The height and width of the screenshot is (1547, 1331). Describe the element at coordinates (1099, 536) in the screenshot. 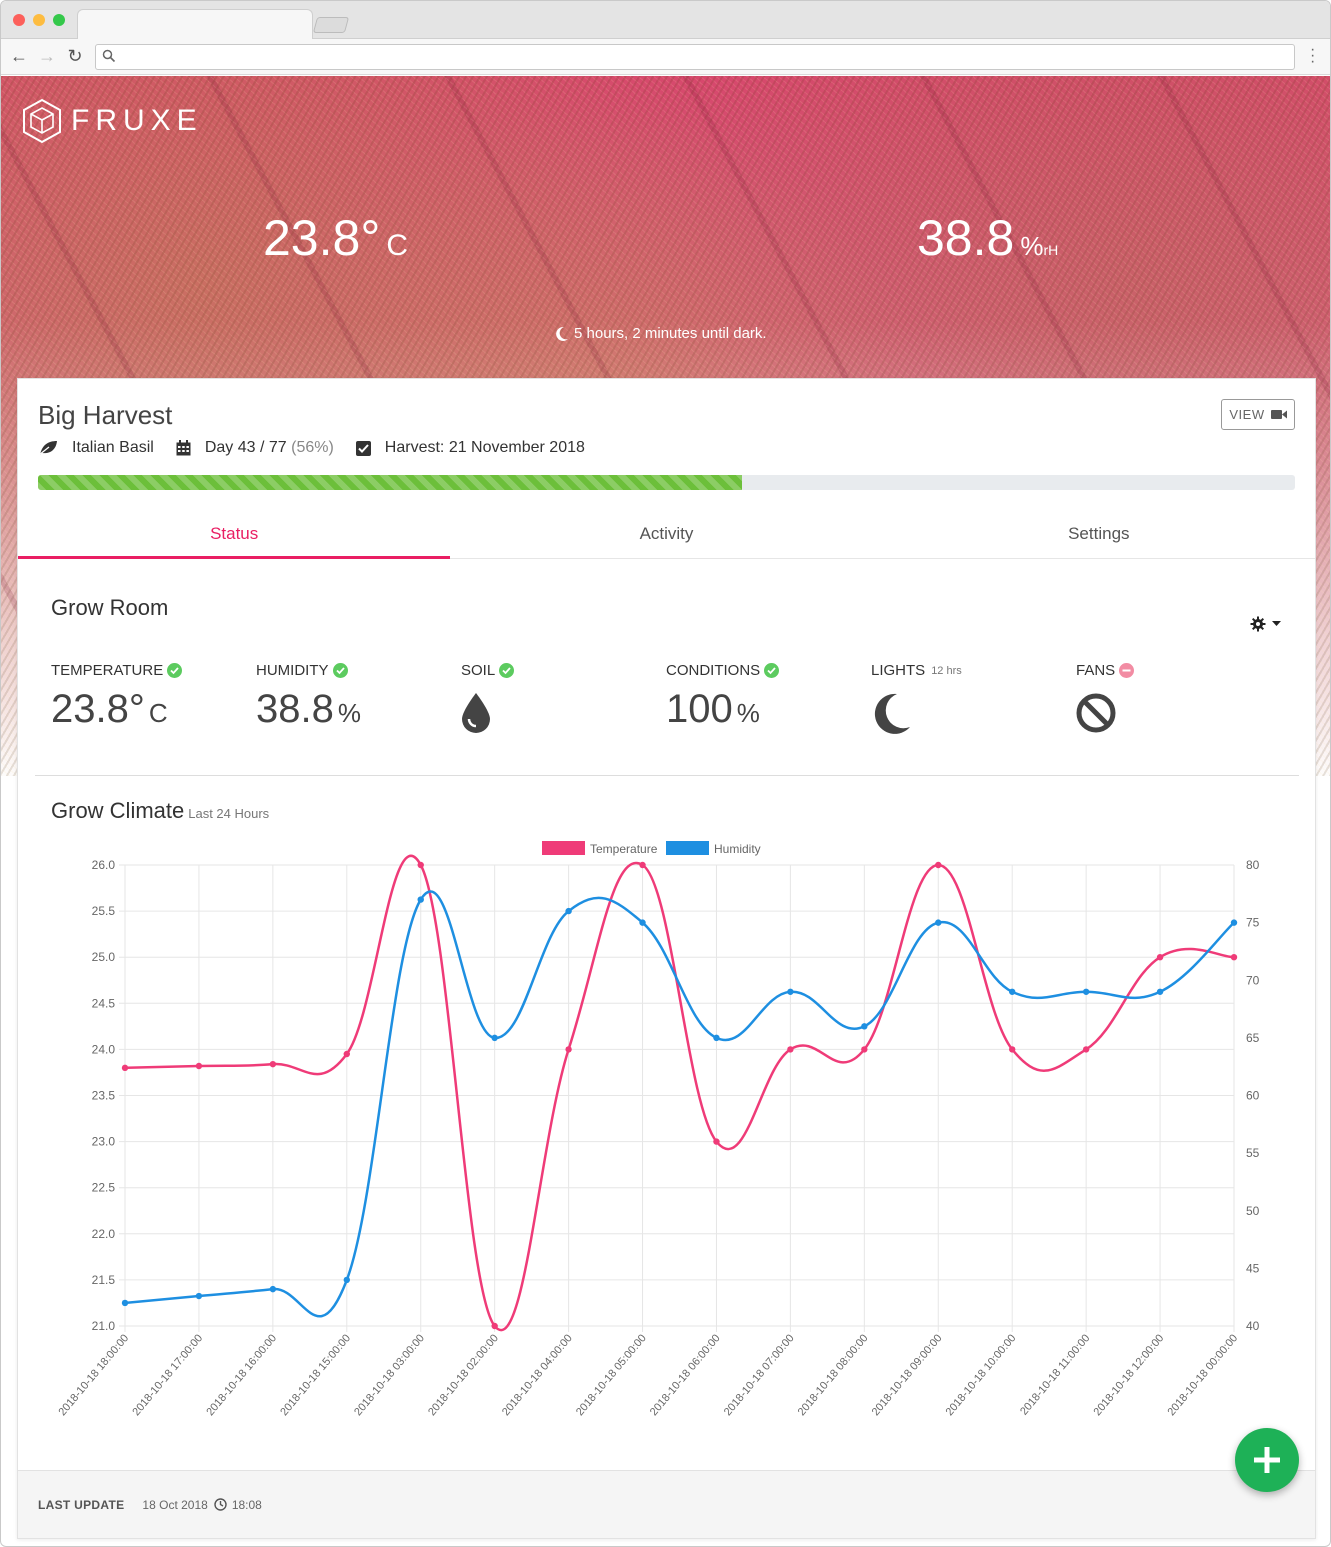

I see `tab-settings: Settings` at that location.